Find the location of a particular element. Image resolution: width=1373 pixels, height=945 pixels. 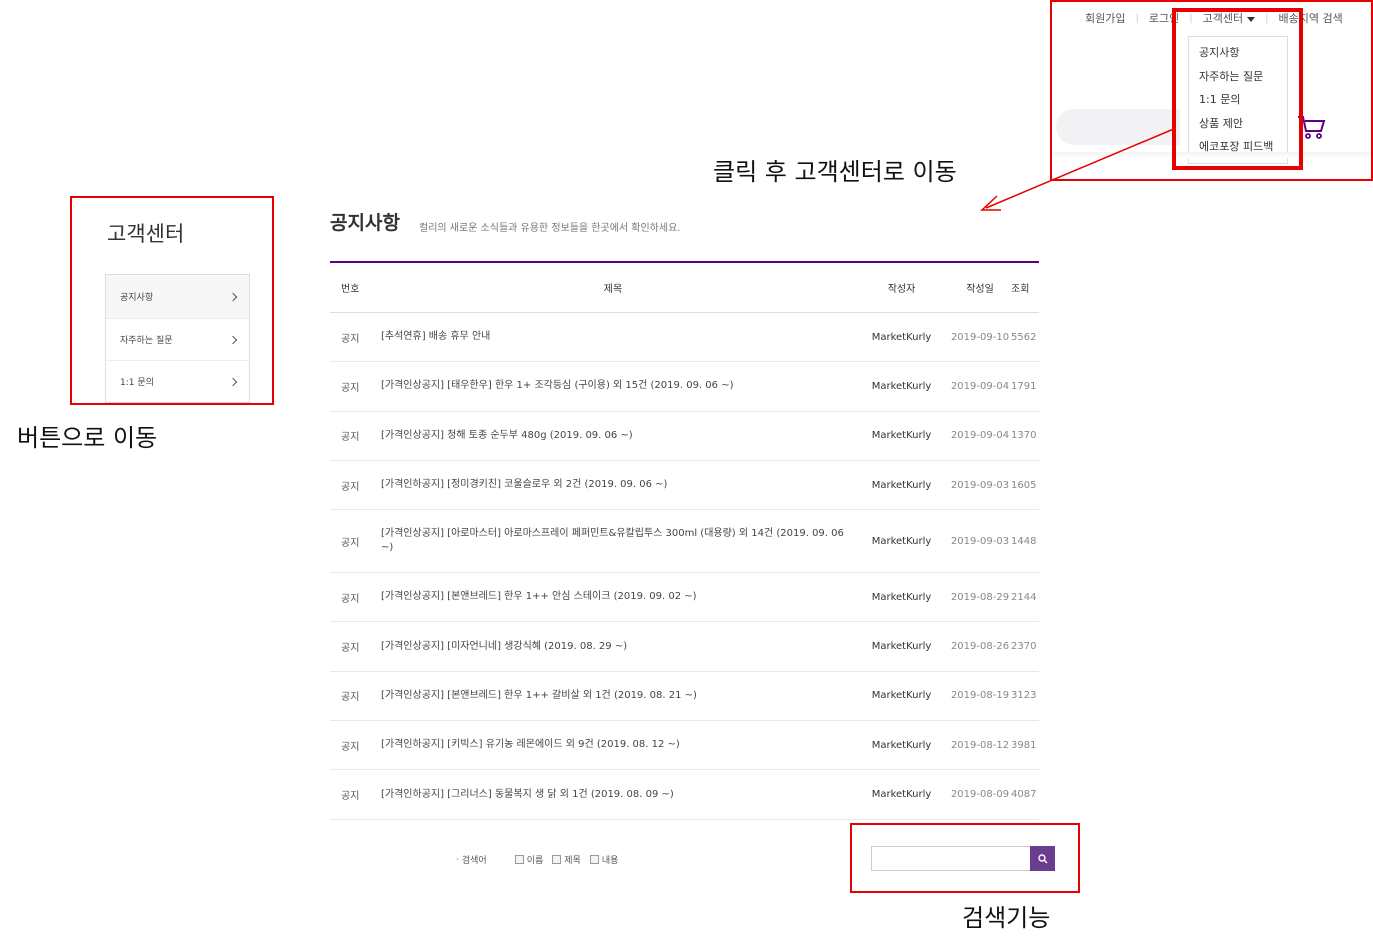

checkbox-name is located at coordinates (519, 859).